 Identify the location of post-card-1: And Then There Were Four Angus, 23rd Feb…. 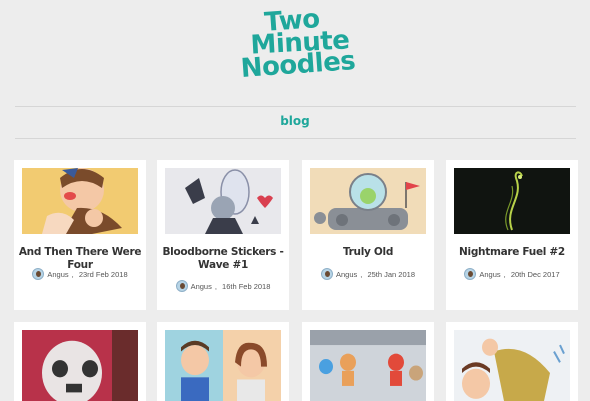
(80, 235).